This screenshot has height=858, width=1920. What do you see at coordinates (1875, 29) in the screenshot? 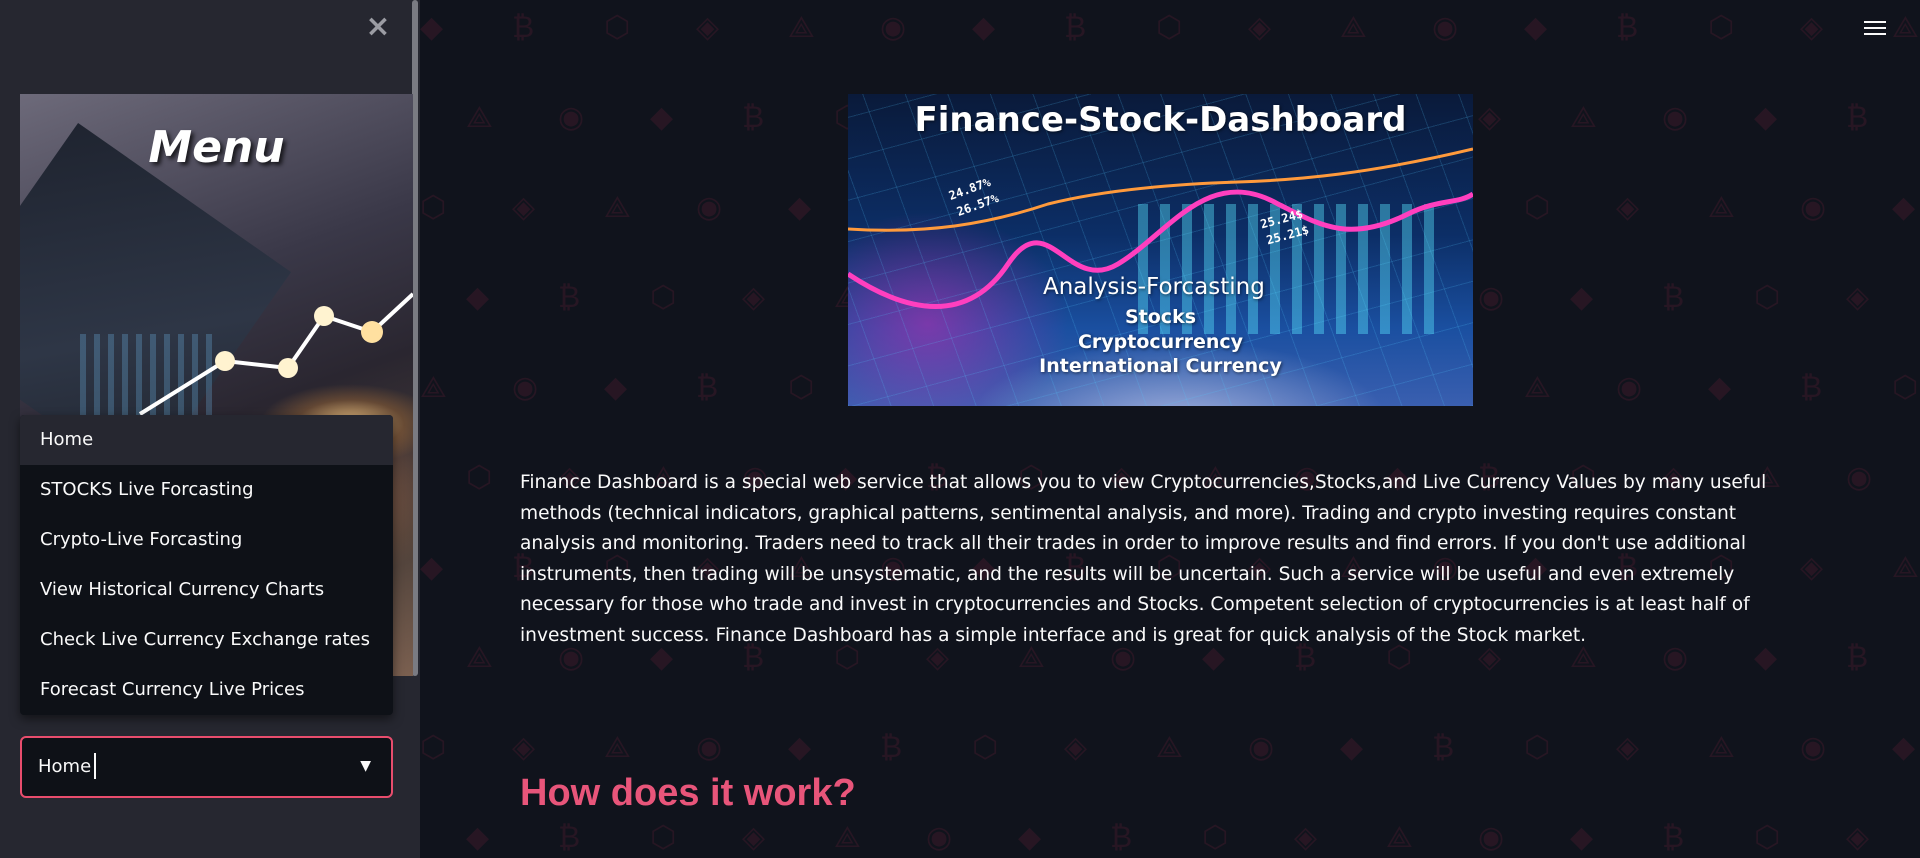
I see `hamburger-icon` at bounding box center [1875, 29].